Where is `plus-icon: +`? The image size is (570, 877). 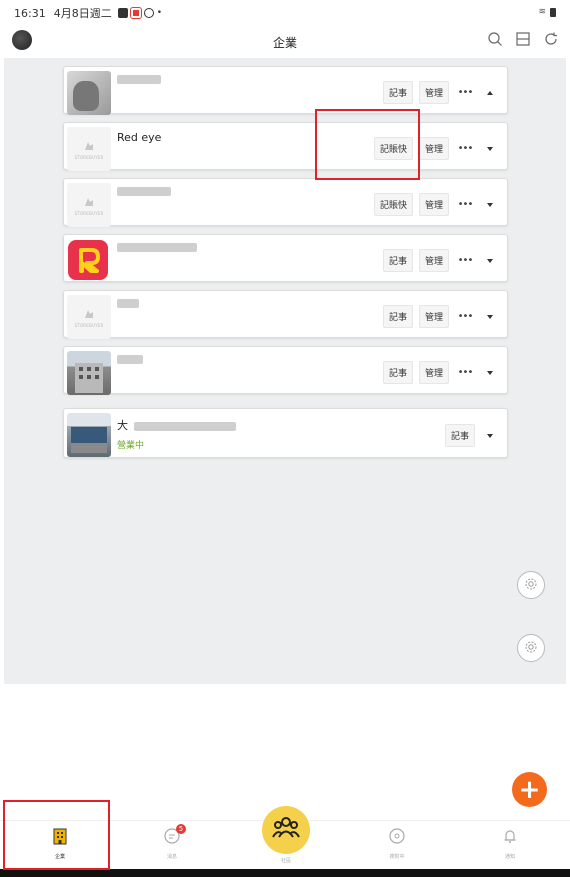
plus-icon: + is located at coordinates (529, 789).